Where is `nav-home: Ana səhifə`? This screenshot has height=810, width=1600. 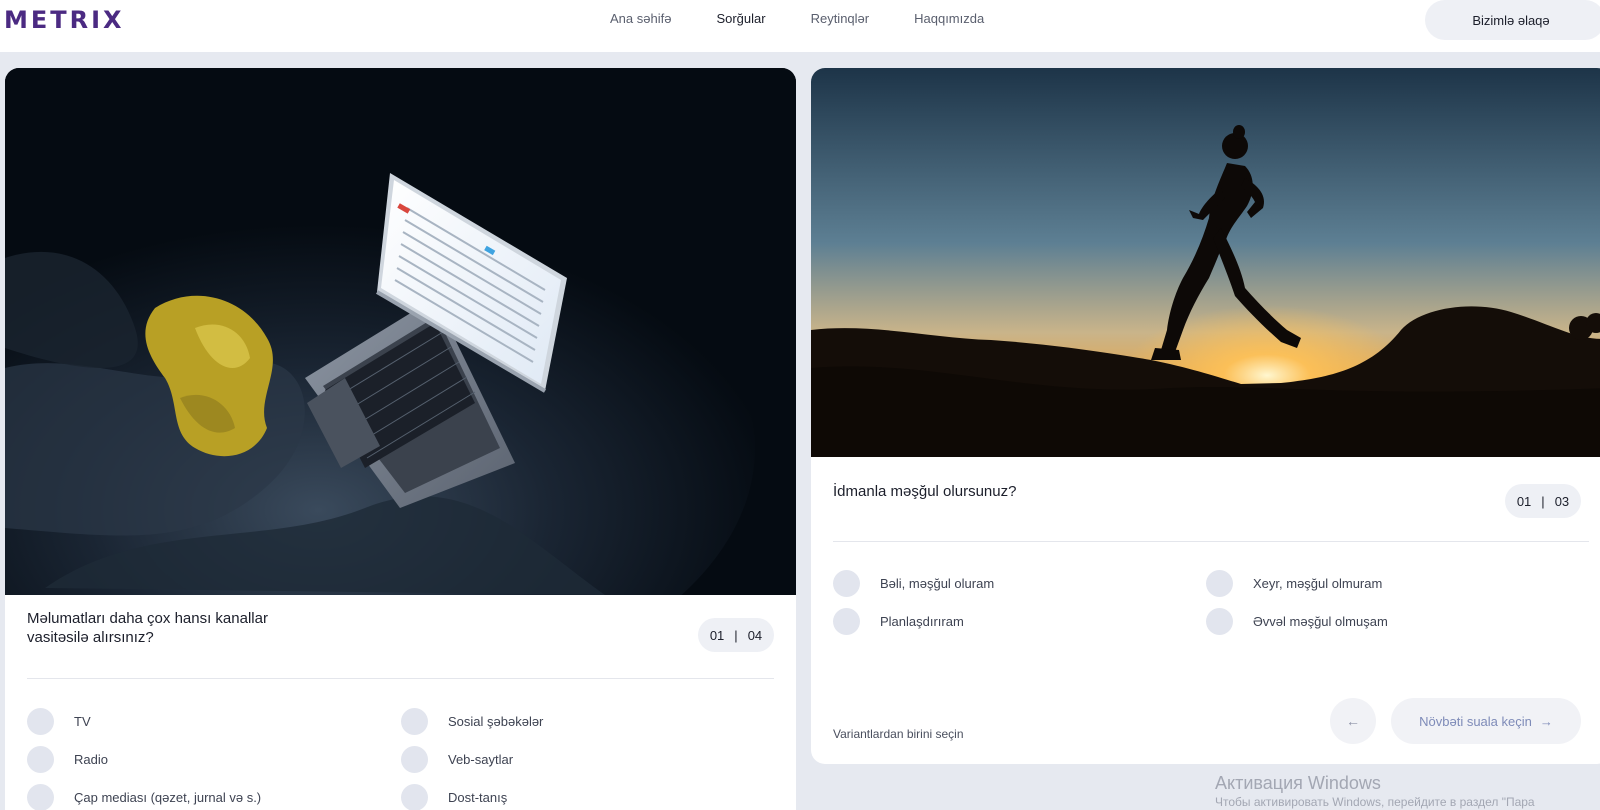
nav-home: Ana səhifə is located at coordinates (640, 19).